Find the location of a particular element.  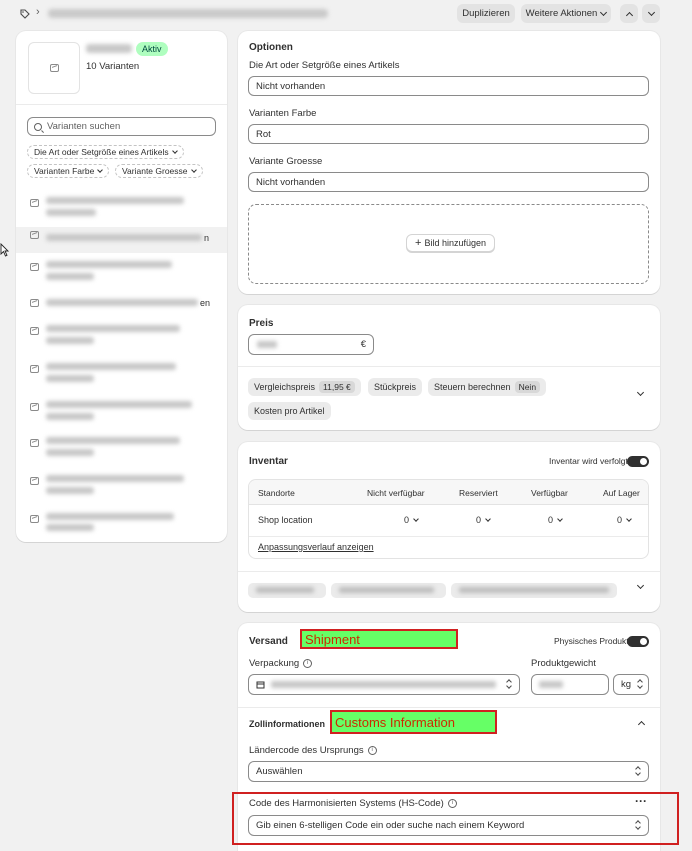

variant-name-trailing: en is located at coordinates (205, 303).